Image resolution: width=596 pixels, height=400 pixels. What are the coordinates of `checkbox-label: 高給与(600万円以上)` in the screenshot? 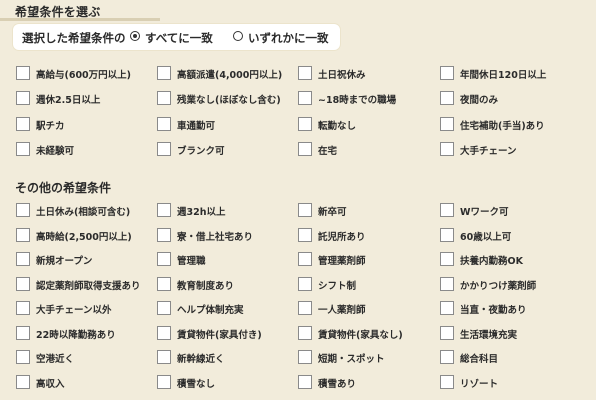 It's located at (83, 74).